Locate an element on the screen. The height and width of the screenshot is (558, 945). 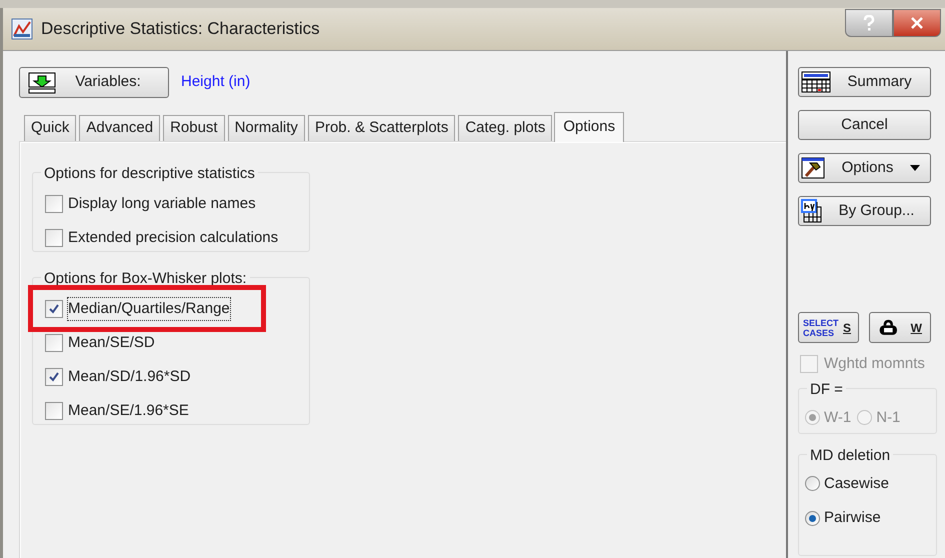
option-label: Median/Quartiles/Range is located at coordinates (149, 309).